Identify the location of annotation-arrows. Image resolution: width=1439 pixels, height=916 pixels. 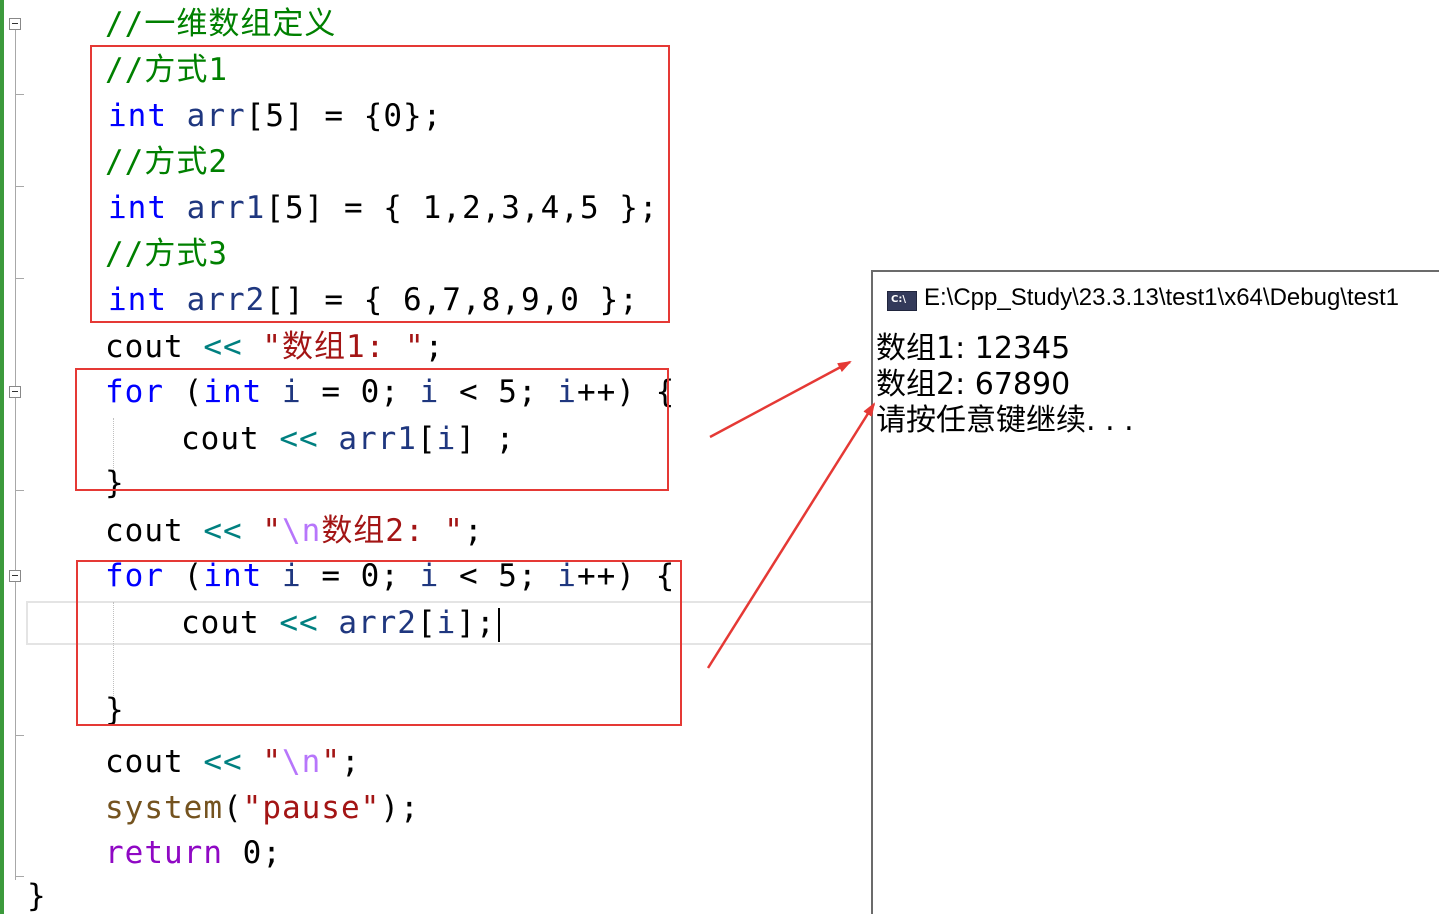
(791, 514).